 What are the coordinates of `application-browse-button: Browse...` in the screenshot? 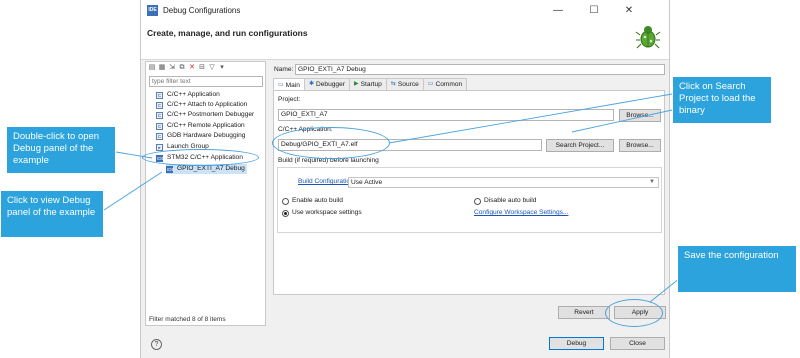 It's located at (640, 145).